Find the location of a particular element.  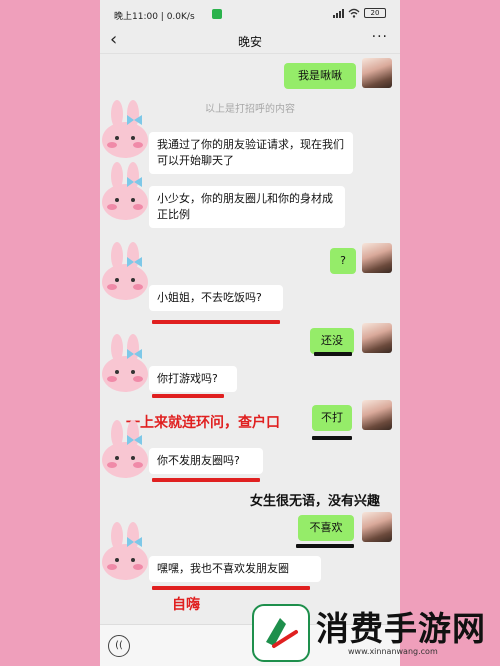

watermark-logo is located at coordinates (281, 633).